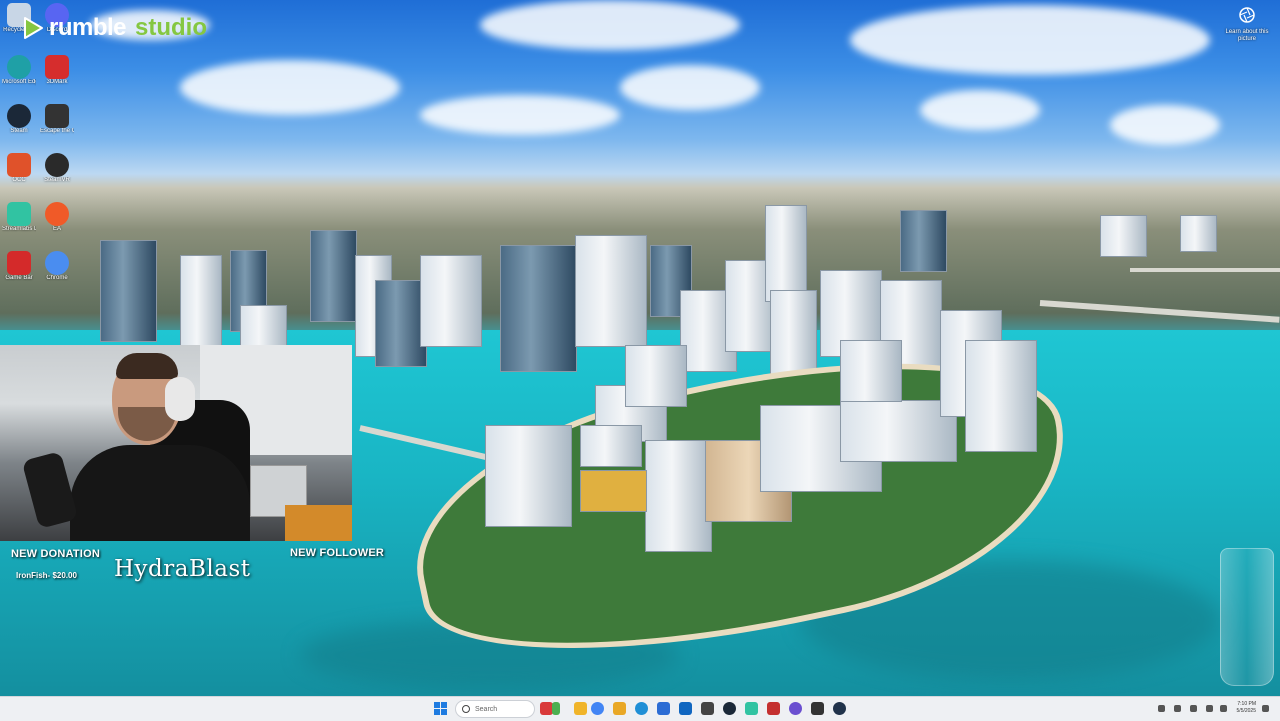 The image size is (1280, 721). Describe the element at coordinates (57, 278) in the screenshot. I see `desktop-icon-label: Chrome` at that location.